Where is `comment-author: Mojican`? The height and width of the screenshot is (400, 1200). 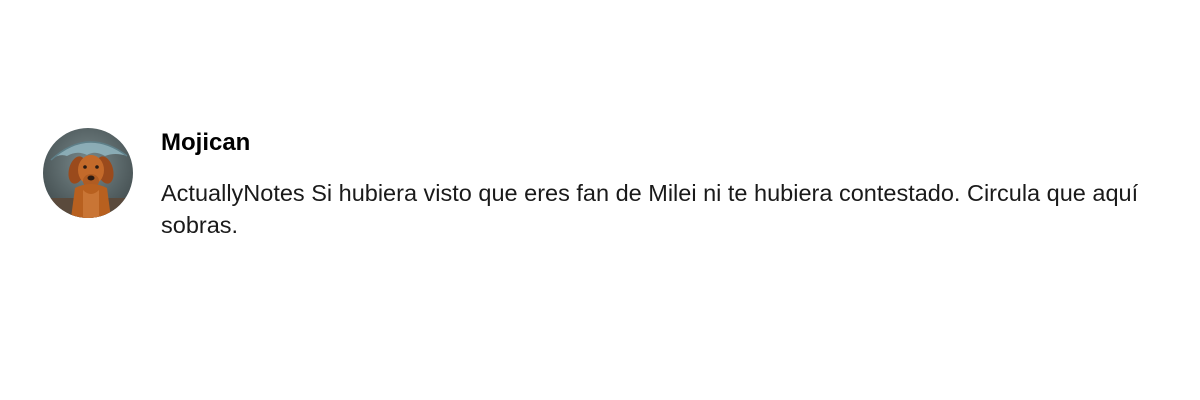
comment-author: Mojican is located at coordinates (677, 143).